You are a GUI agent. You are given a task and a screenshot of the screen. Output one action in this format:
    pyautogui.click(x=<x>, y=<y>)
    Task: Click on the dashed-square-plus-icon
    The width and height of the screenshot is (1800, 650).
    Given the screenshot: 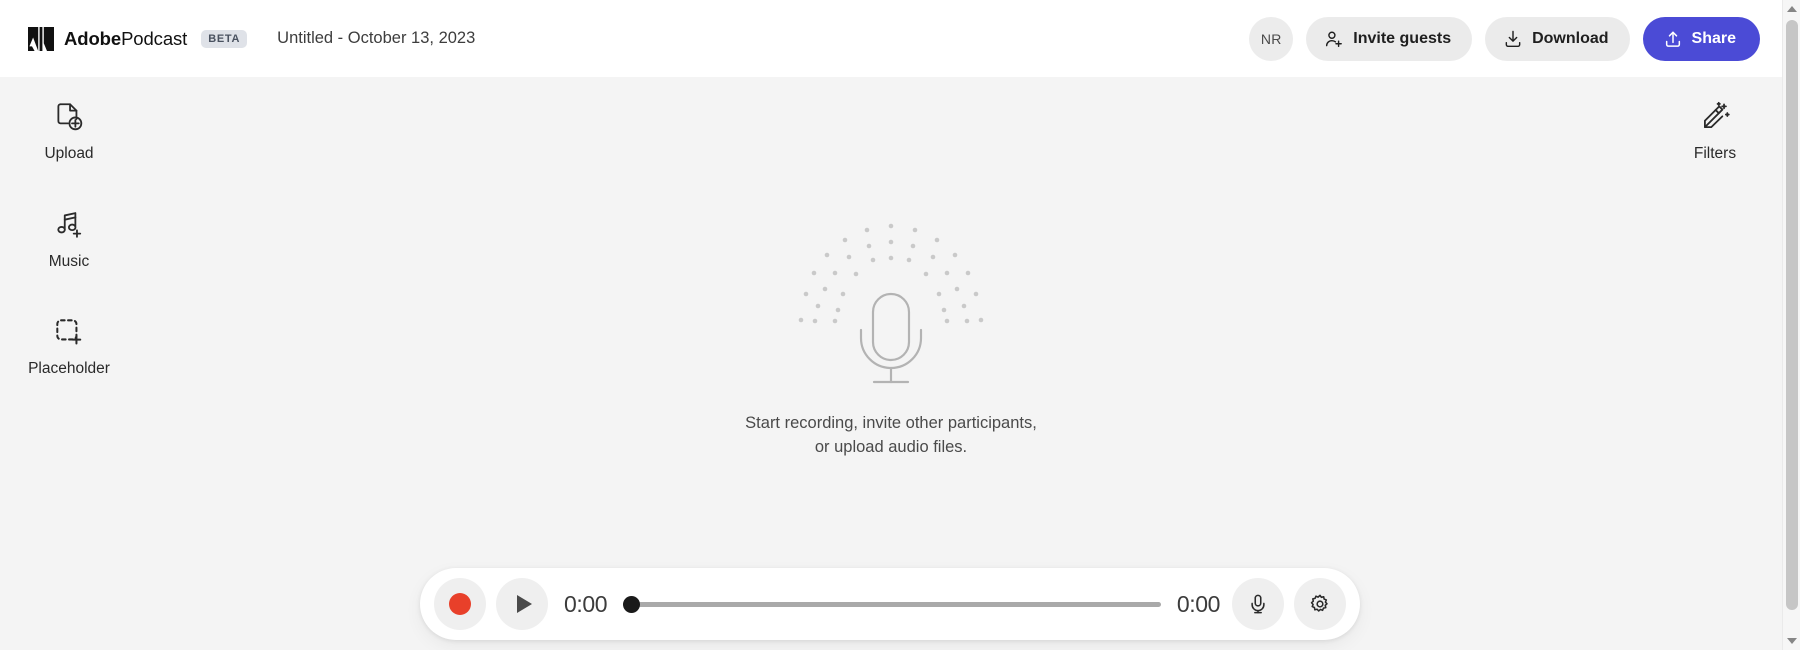 What is the action you would take?
    pyautogui.click(x=69, y=332)
    